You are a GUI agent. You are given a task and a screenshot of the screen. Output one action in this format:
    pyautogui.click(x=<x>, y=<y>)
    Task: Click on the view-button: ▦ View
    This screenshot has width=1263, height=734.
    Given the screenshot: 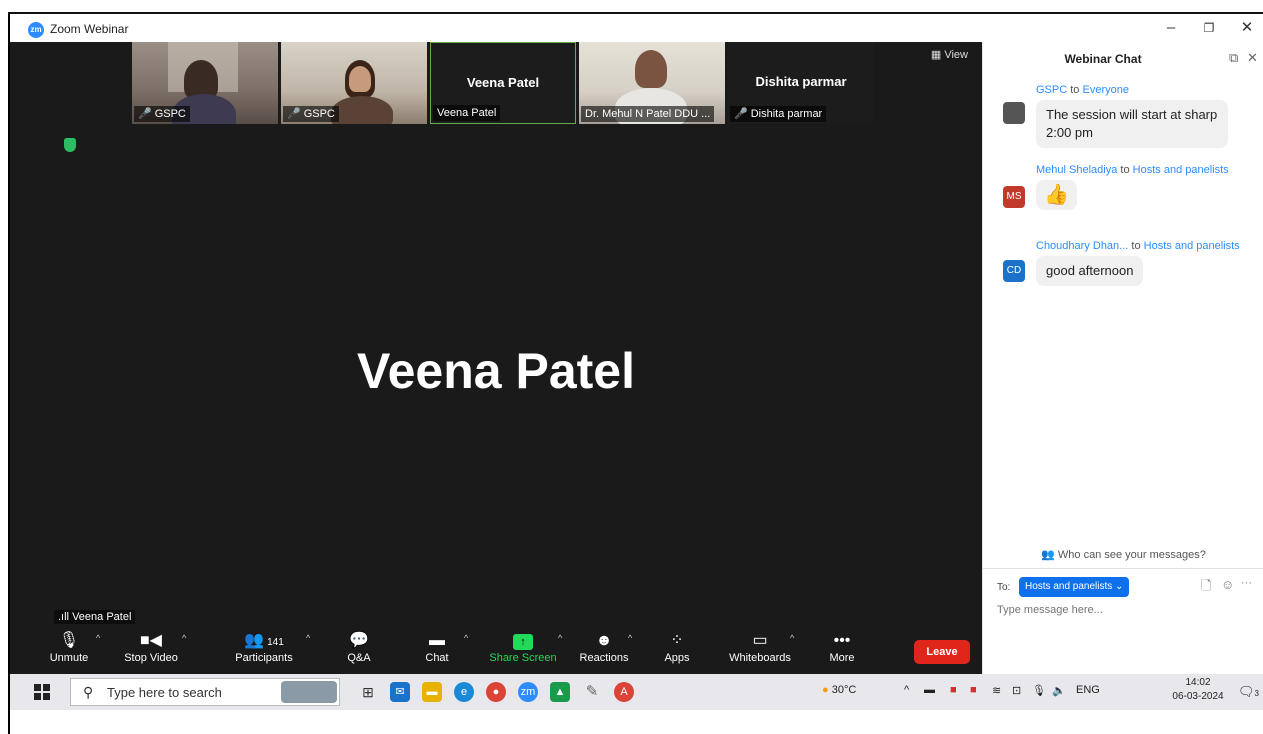 What is the action you would take?
    pyautogui.click(x=949, y=54)
    